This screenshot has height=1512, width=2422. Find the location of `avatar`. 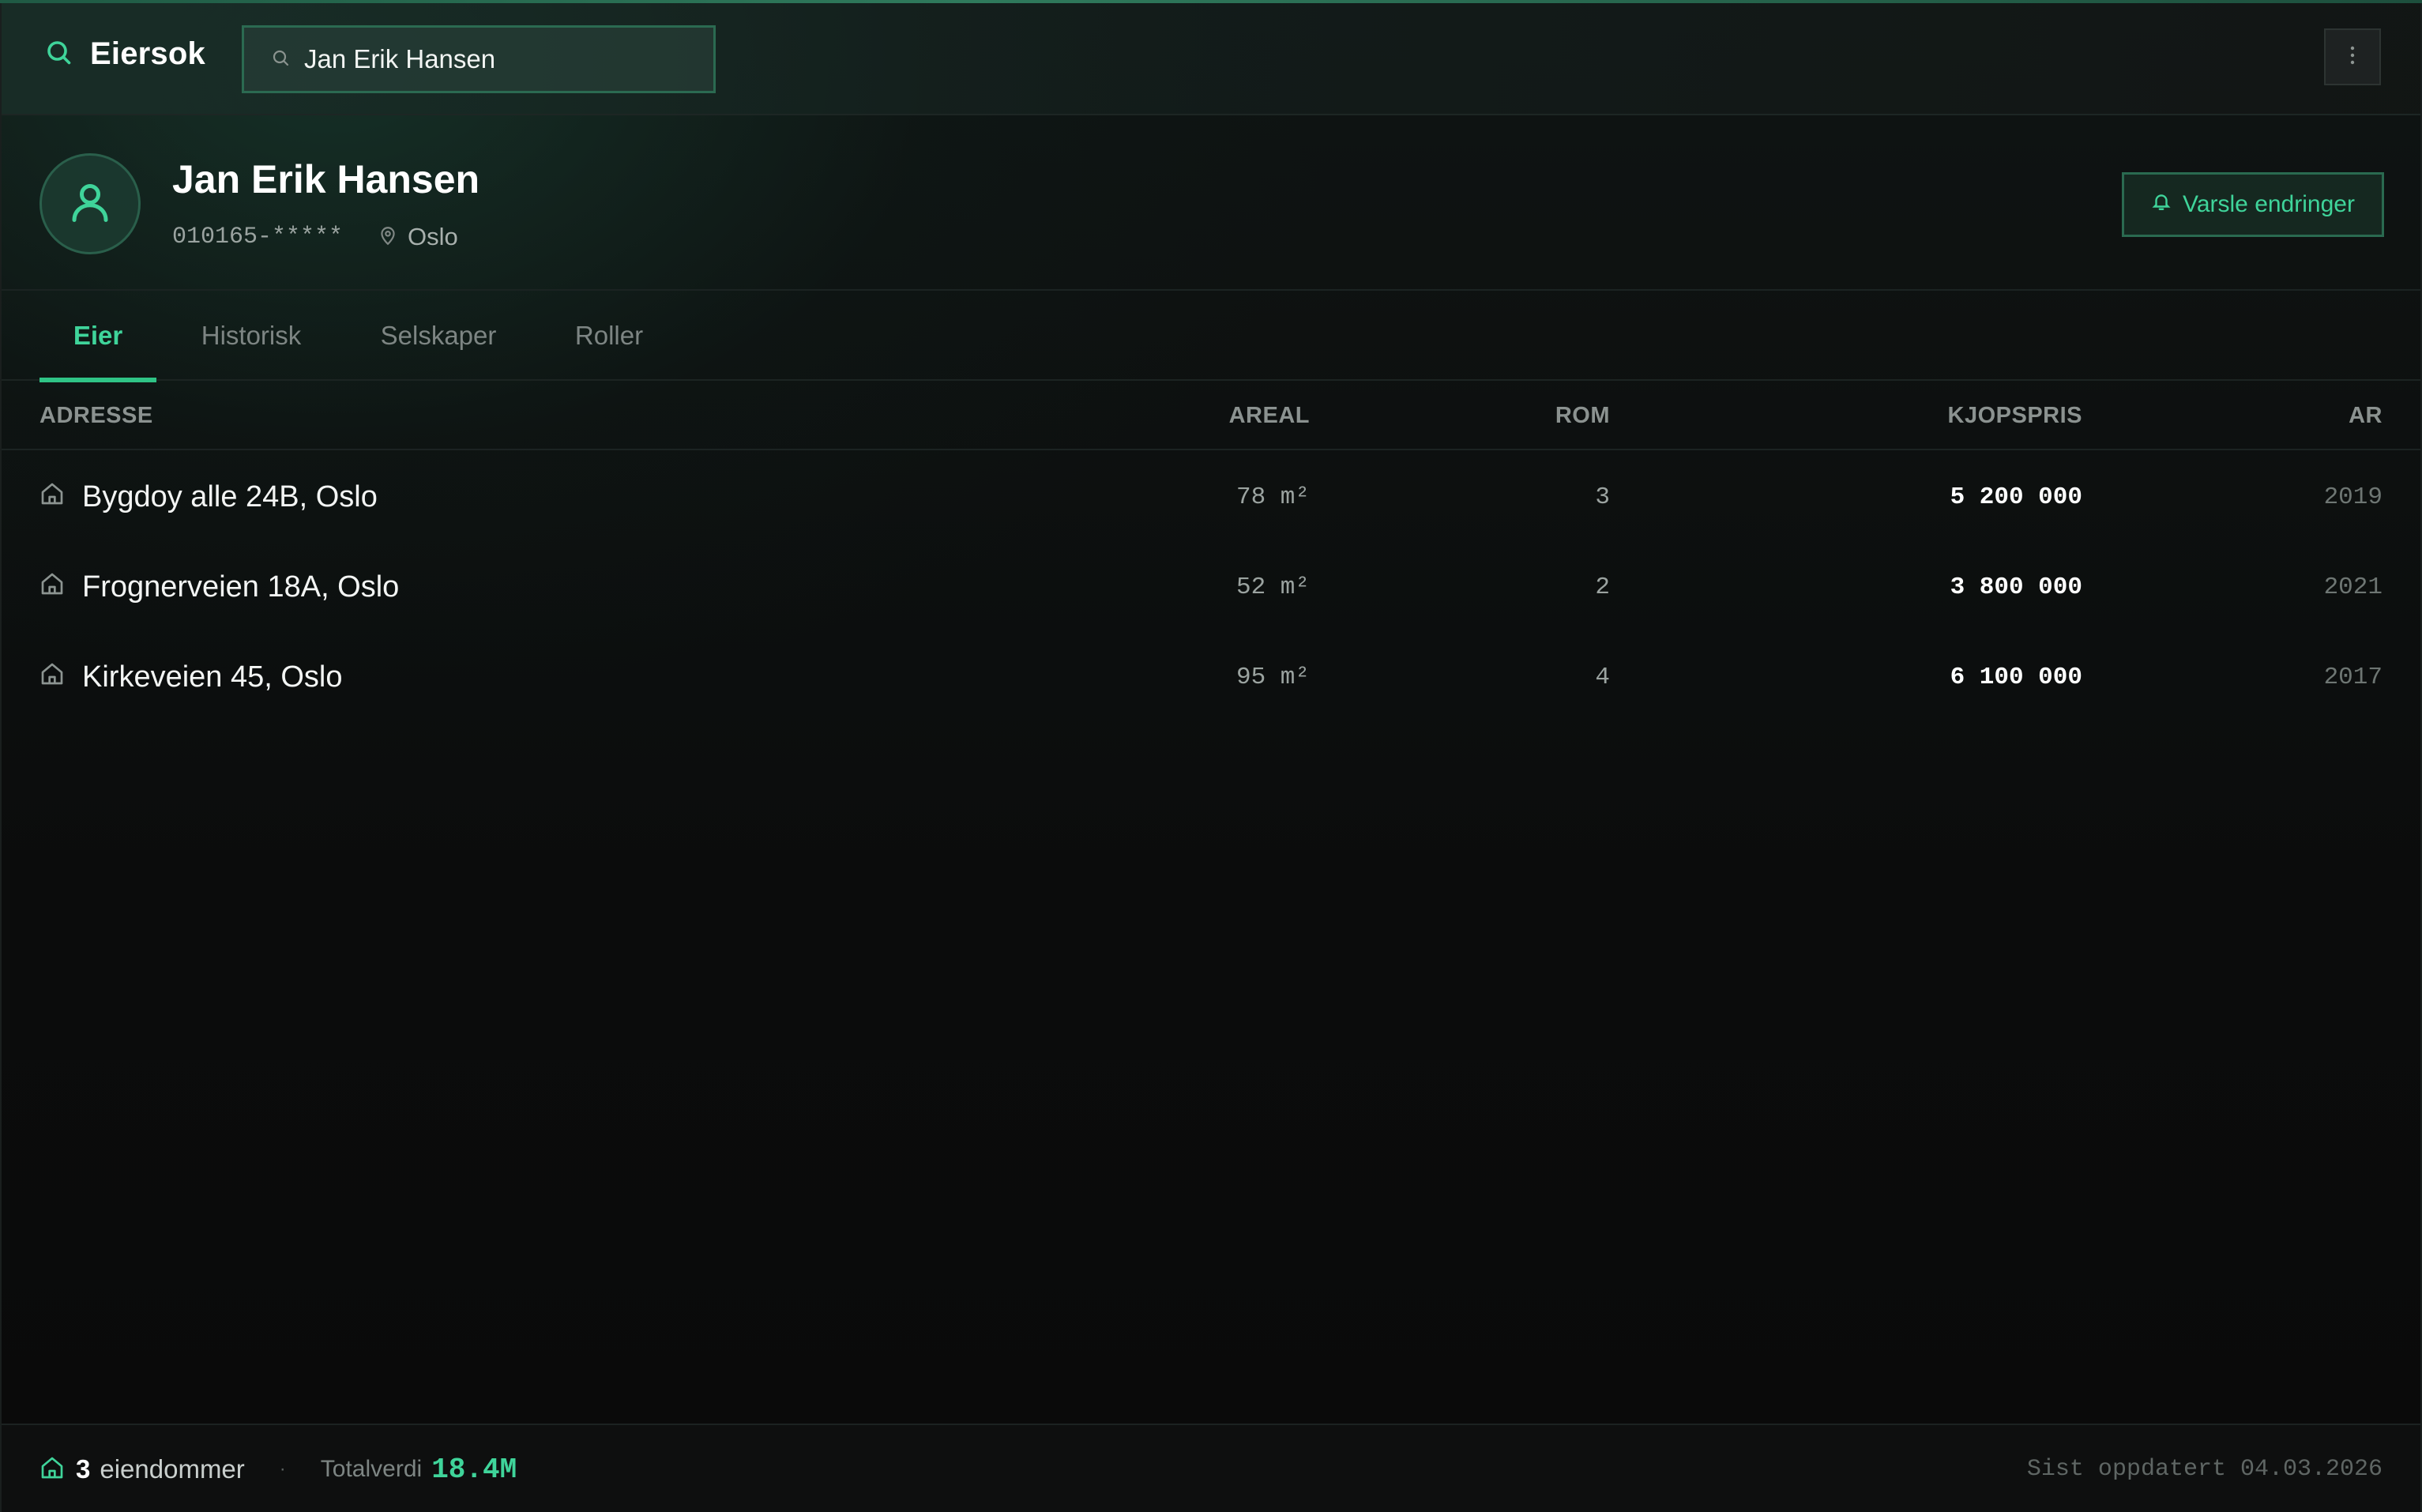

avatar is located at coordinates (90, 203).